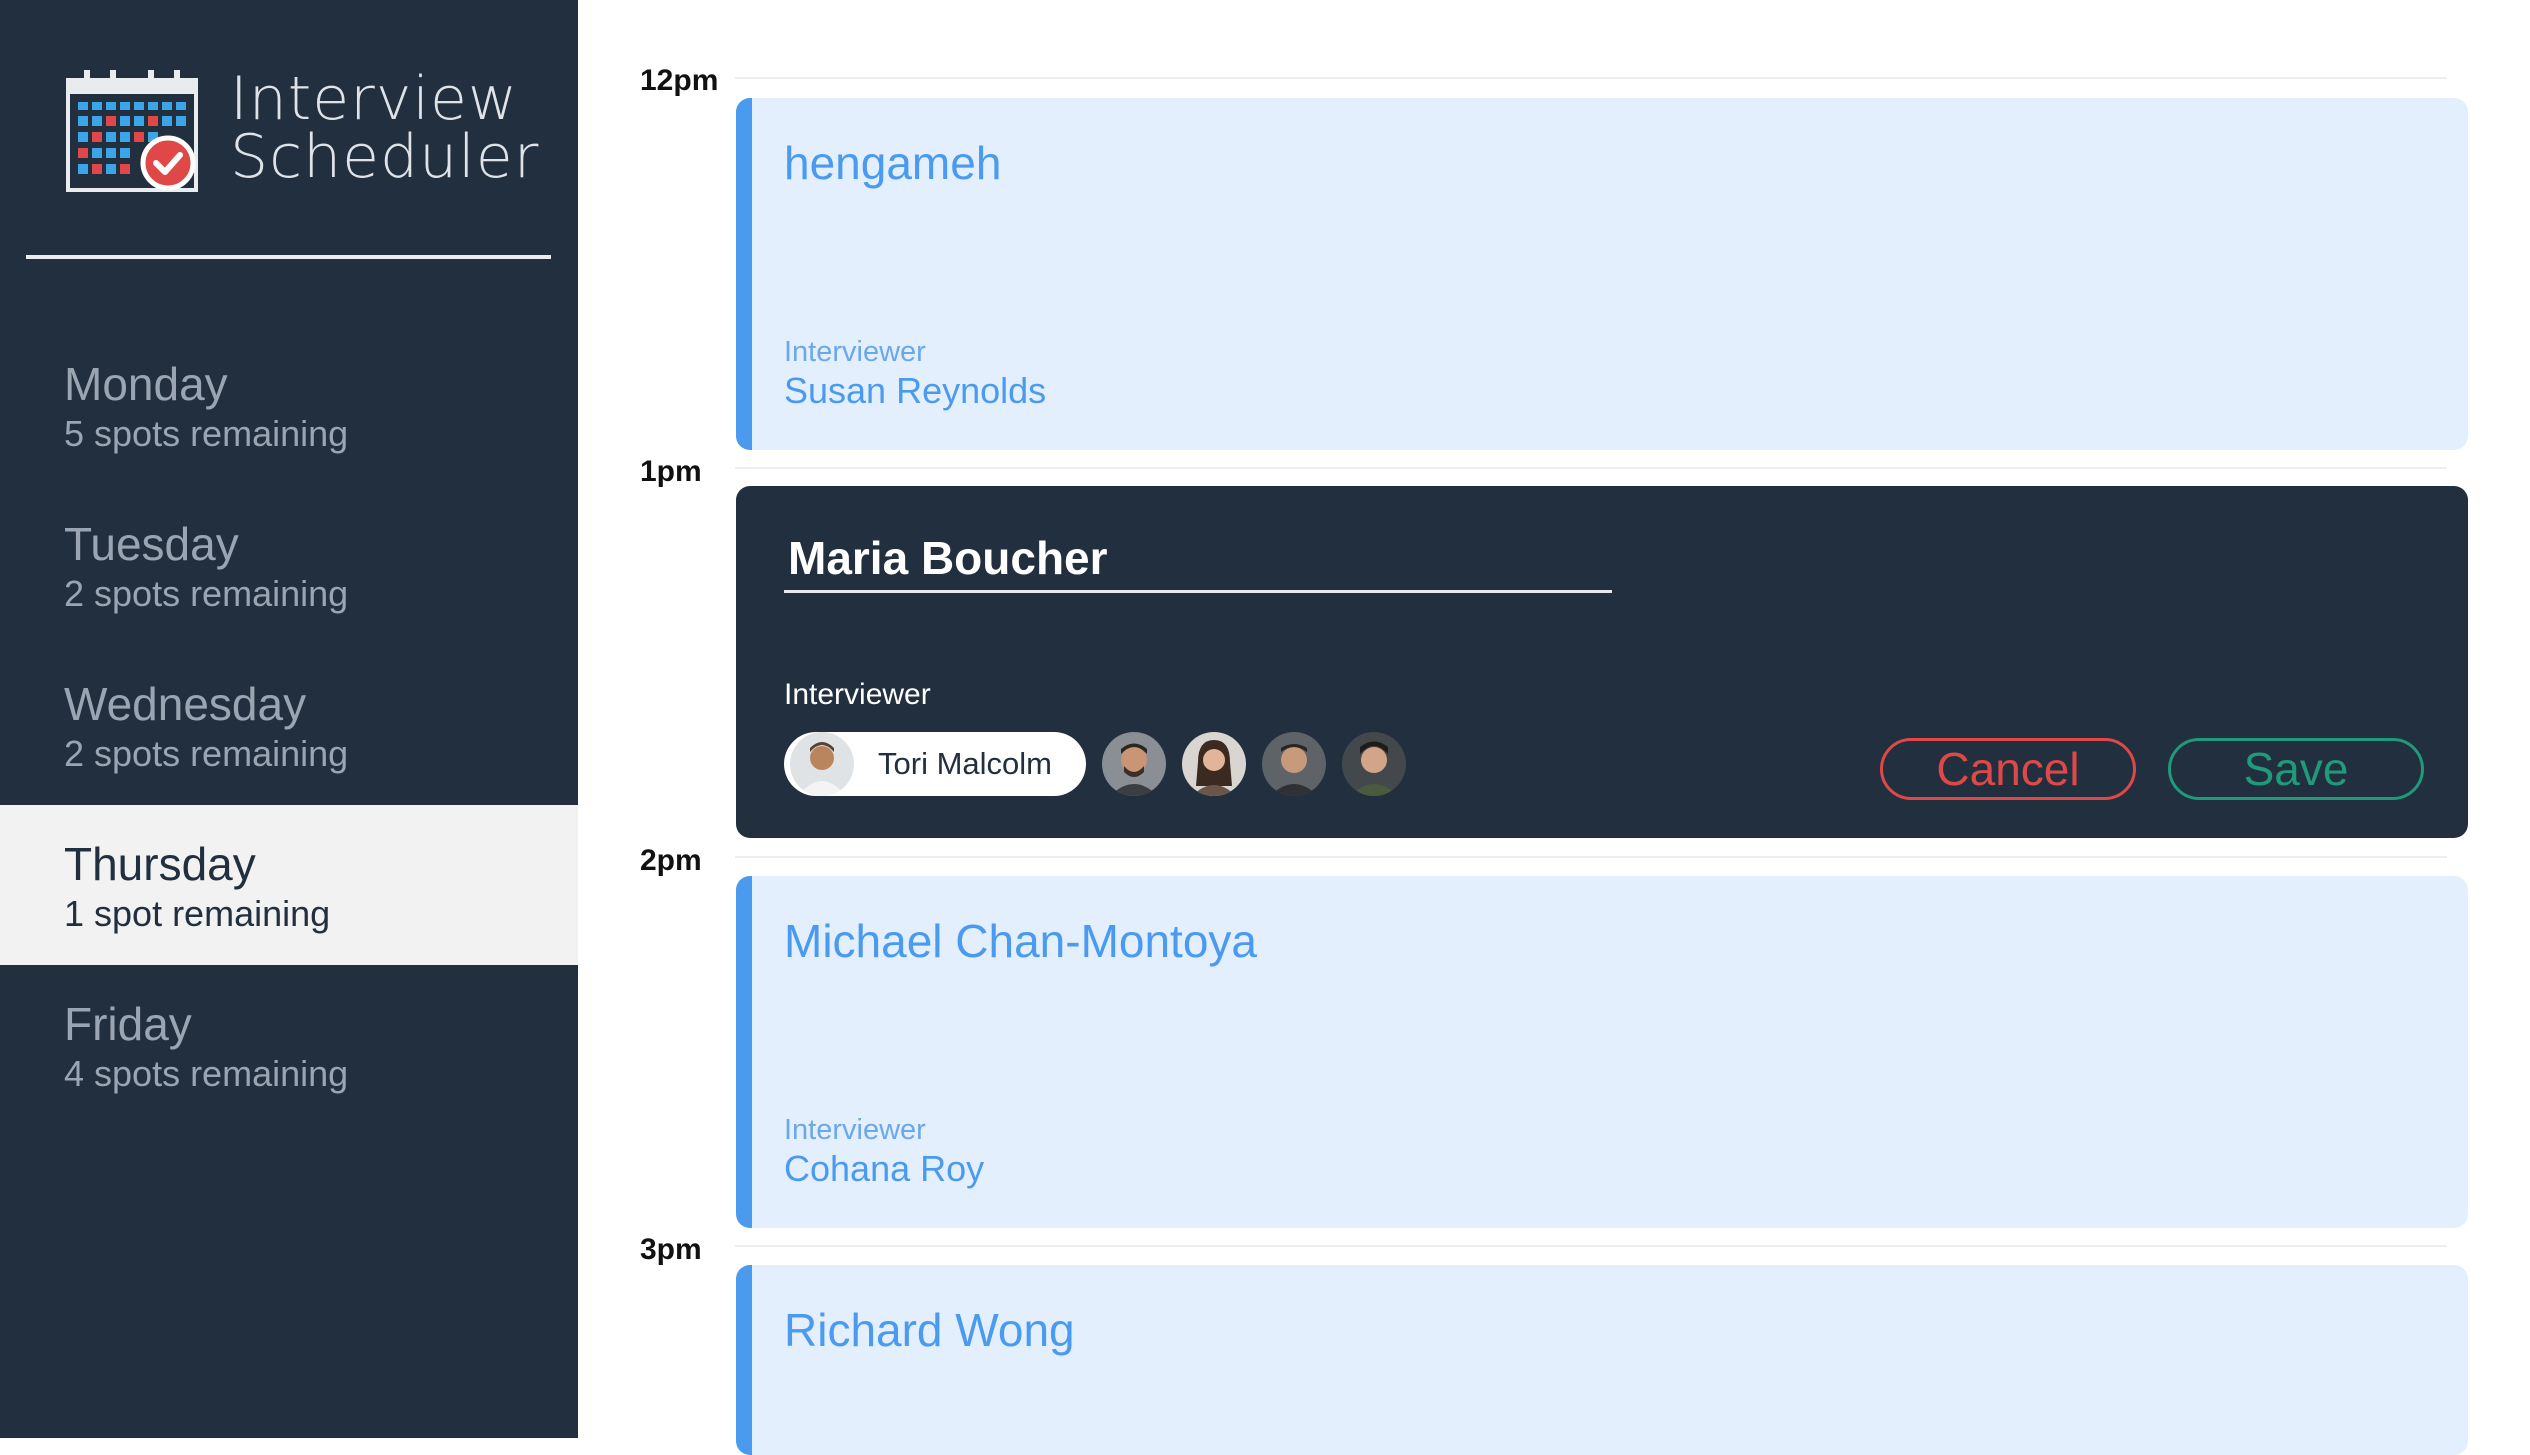  I want to click on interviewer-list: Tori Malcolm, so click(1103, 764).